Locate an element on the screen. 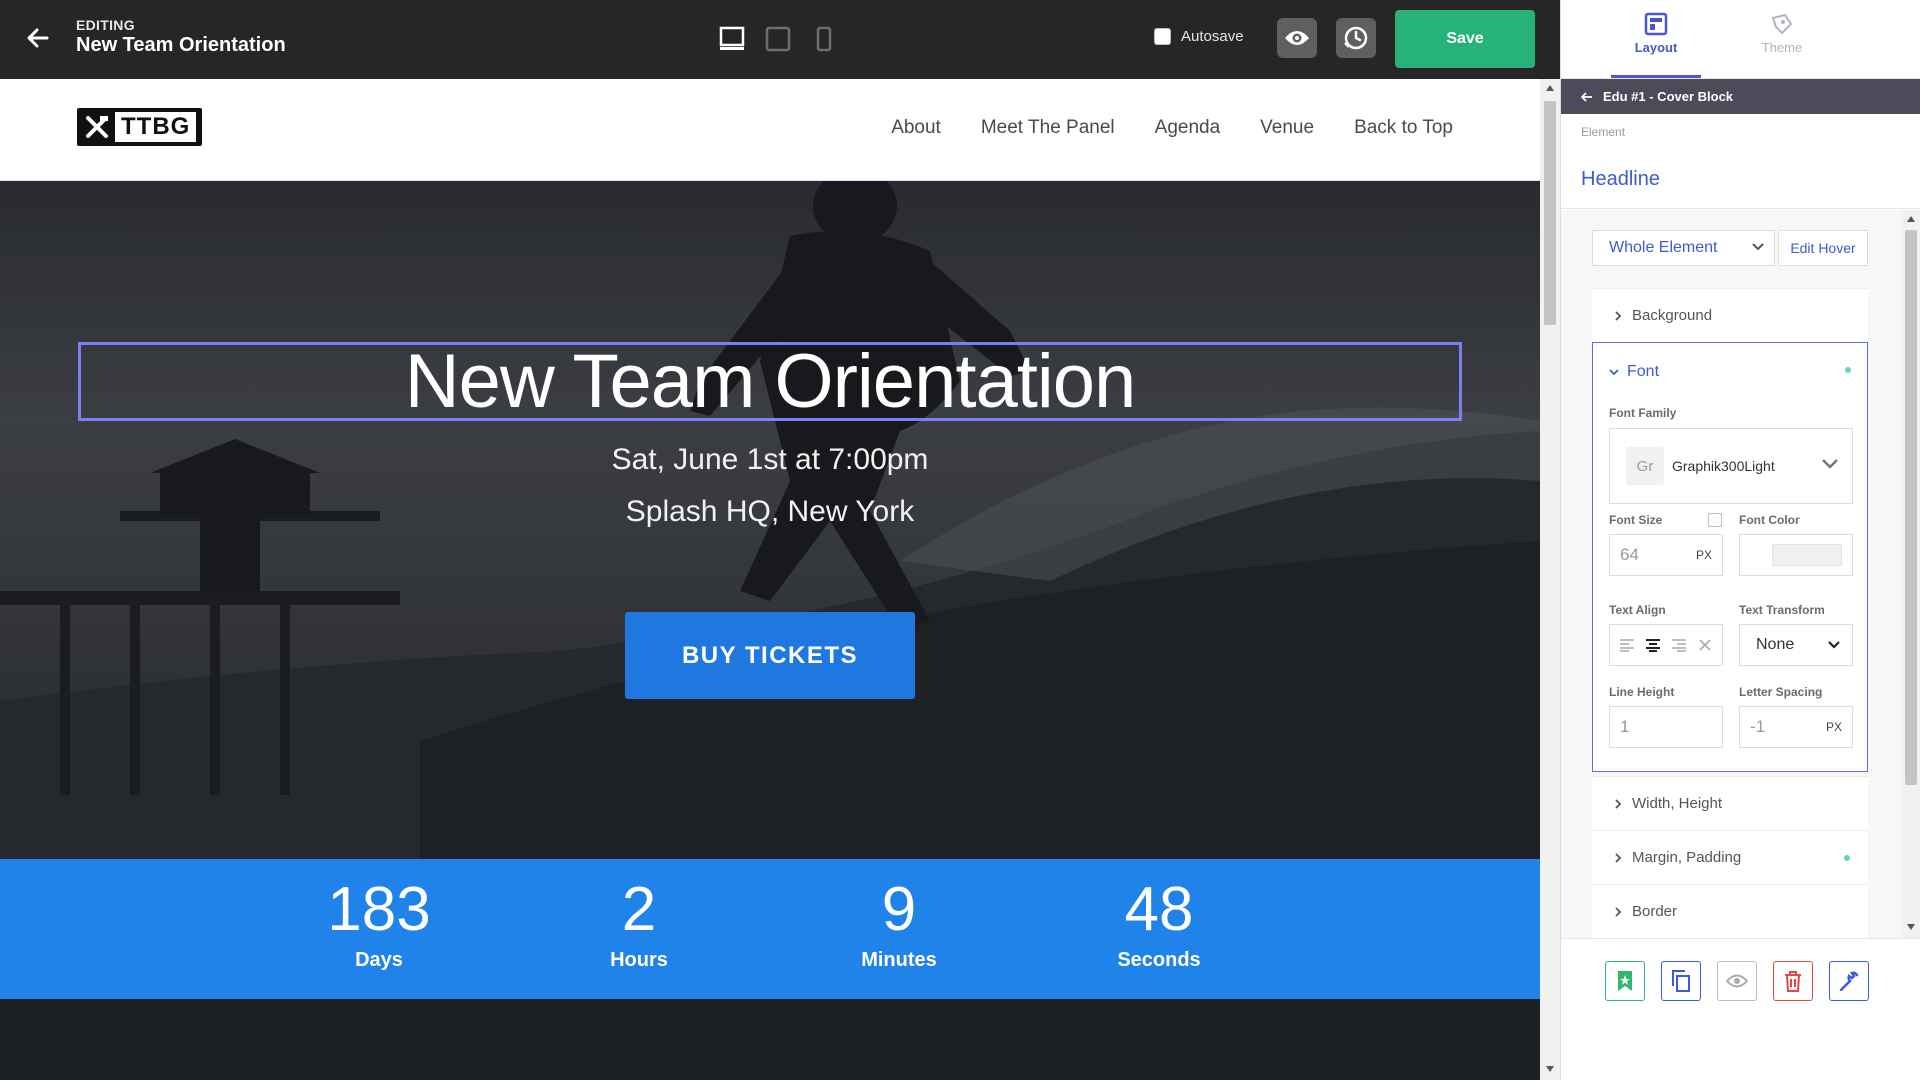 The width and height of the screenshot is (1920, 1080). font-size-value: 64 is located at coordinates (1629, 554).